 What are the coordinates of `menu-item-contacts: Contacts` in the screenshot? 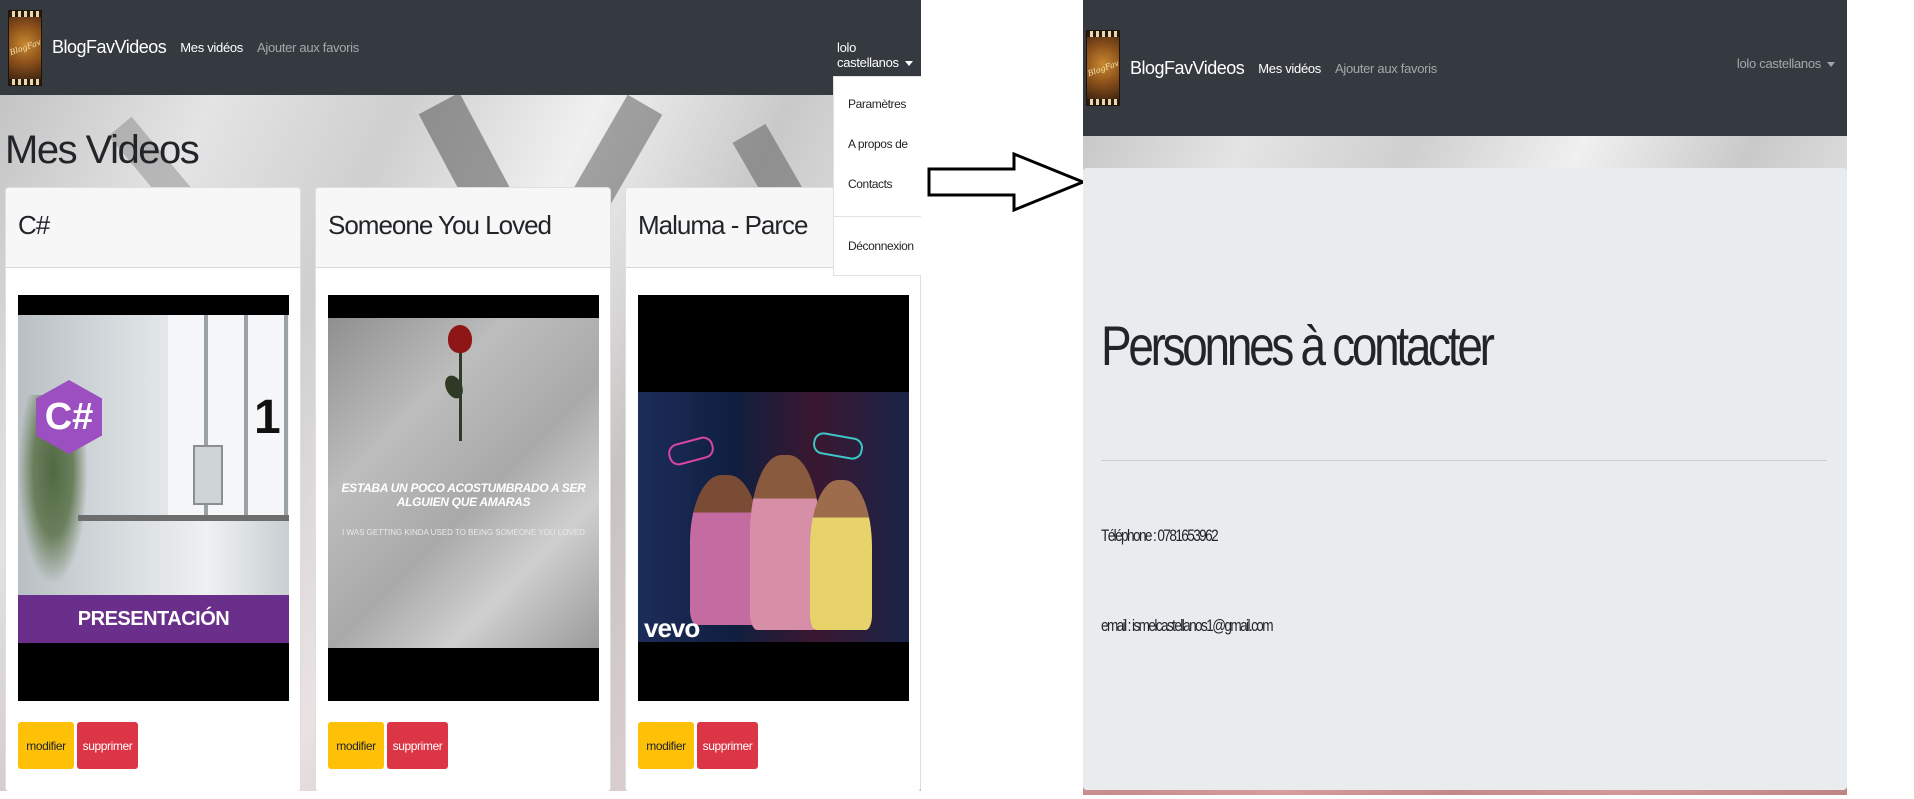 It's located at (870, 184).